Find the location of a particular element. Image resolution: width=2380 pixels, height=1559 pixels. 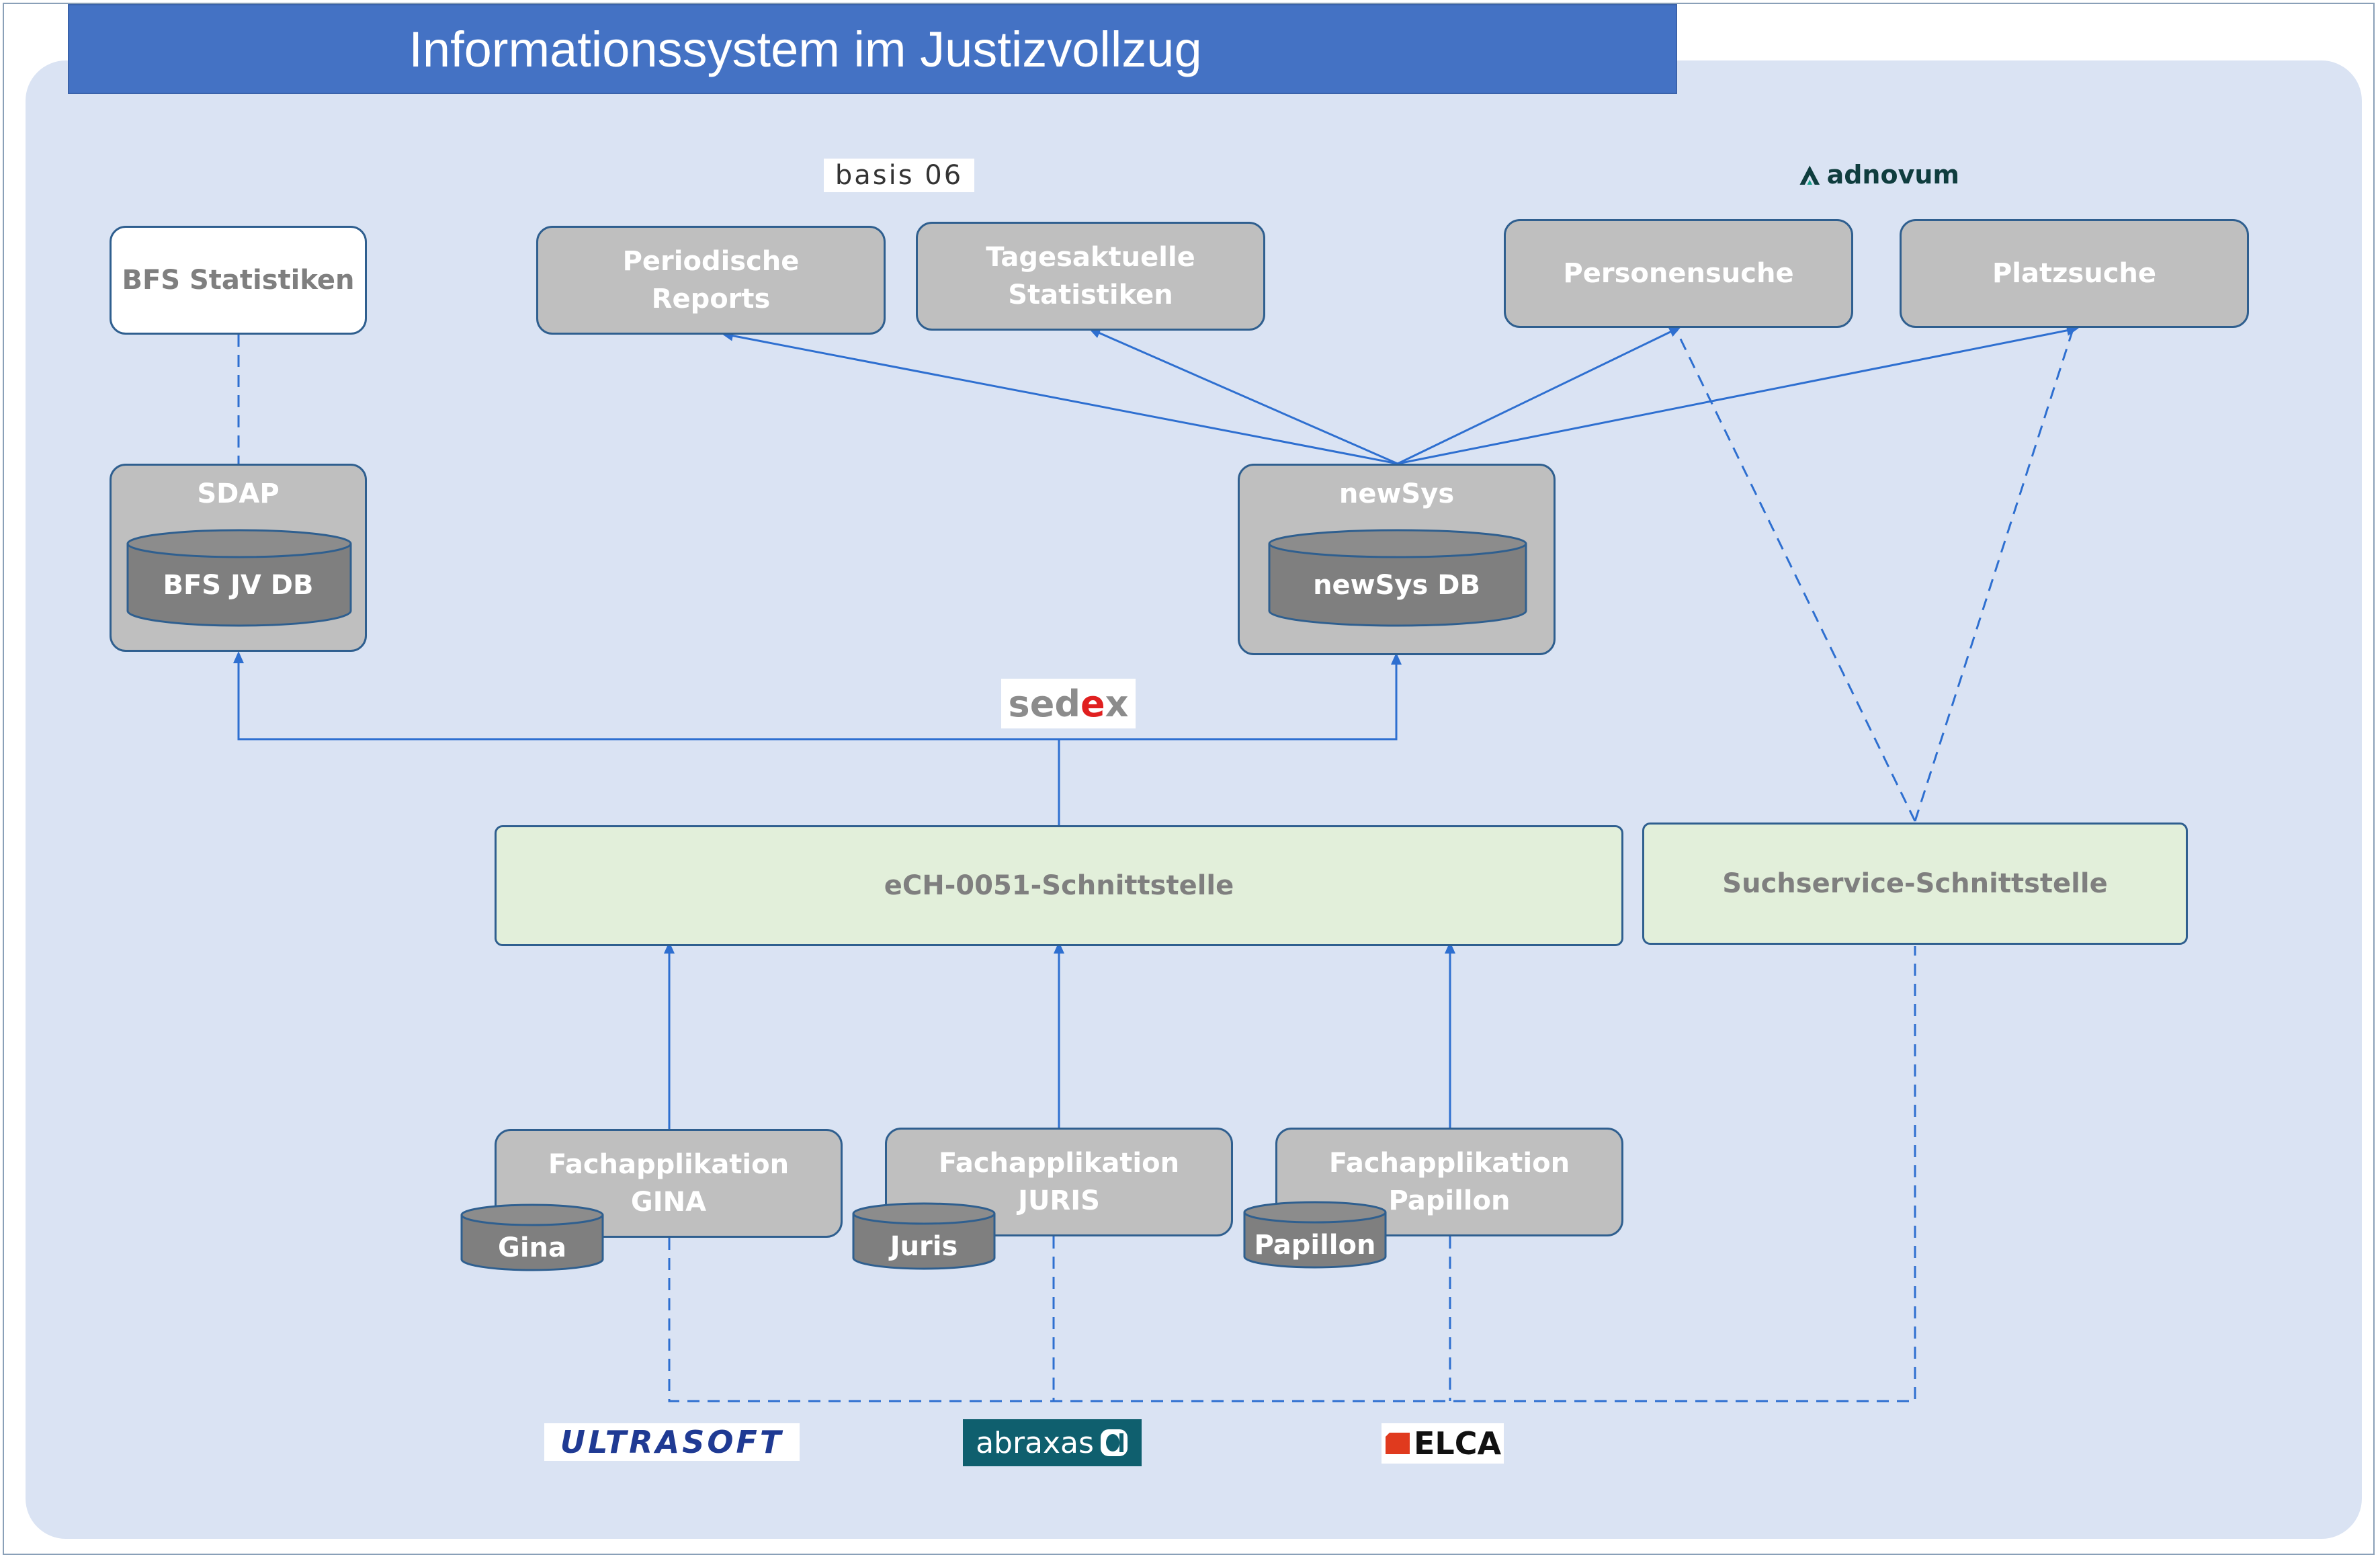

arrow-newsys-tagesaktuelle is located at coordinates (1243, 396).